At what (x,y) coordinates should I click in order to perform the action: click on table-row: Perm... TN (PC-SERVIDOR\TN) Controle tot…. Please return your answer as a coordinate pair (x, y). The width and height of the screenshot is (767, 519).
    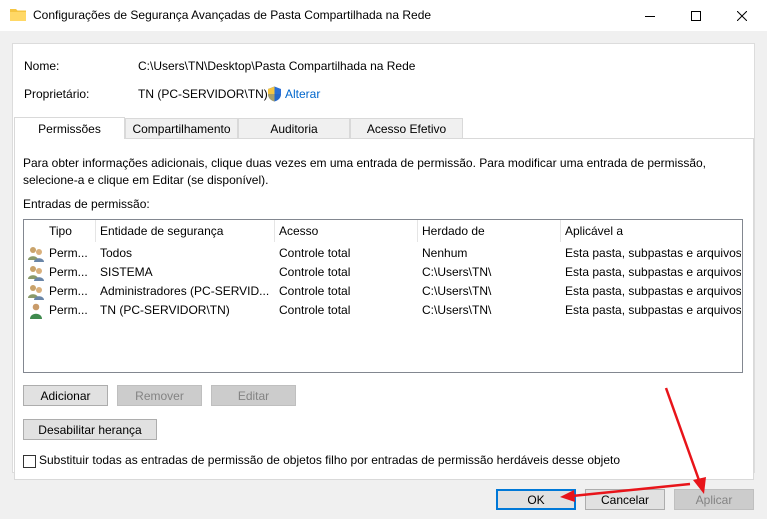
    Looking at the image, I should click on (383, 310).